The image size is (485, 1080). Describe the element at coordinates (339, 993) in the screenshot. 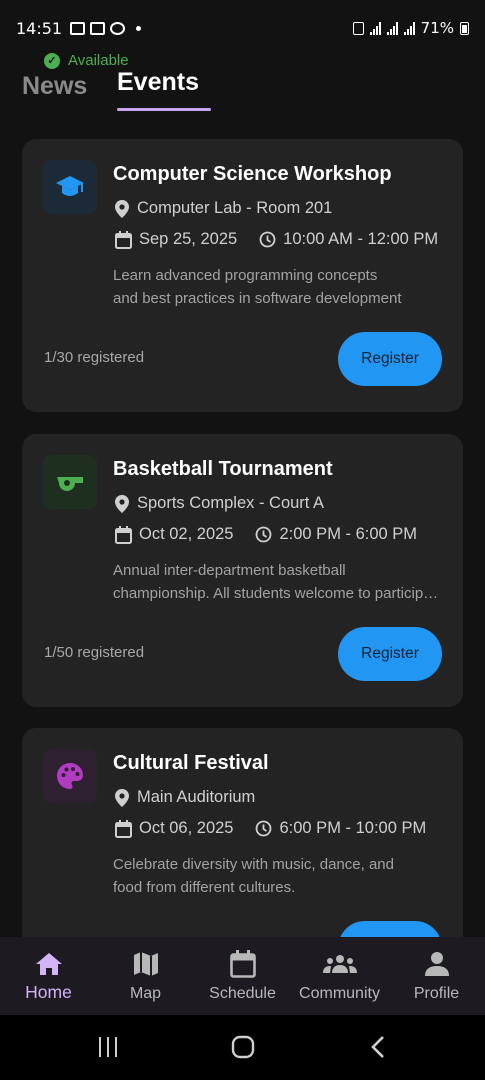

I see `nav-label: Community` at that location.